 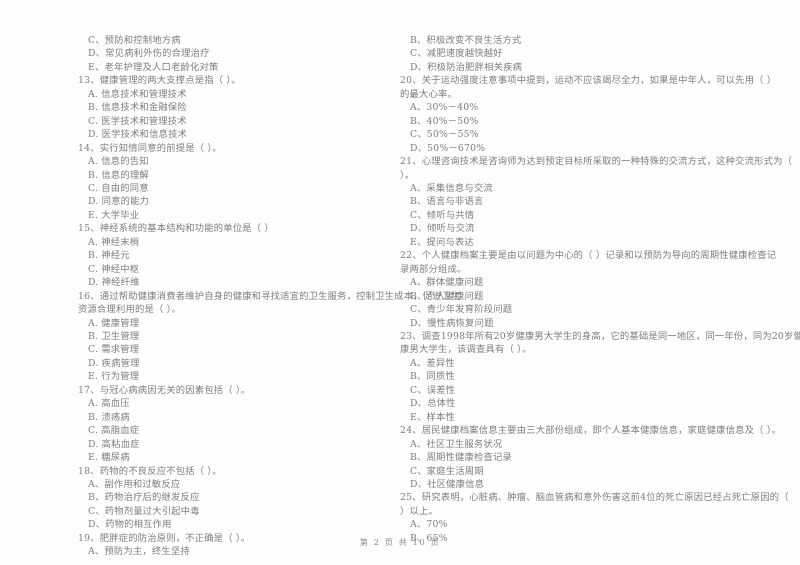 What do you see at coordinates (109, 417) in the screenshot?
I see `option-line: B. 溃疡病` at bounding box center [109, 417].